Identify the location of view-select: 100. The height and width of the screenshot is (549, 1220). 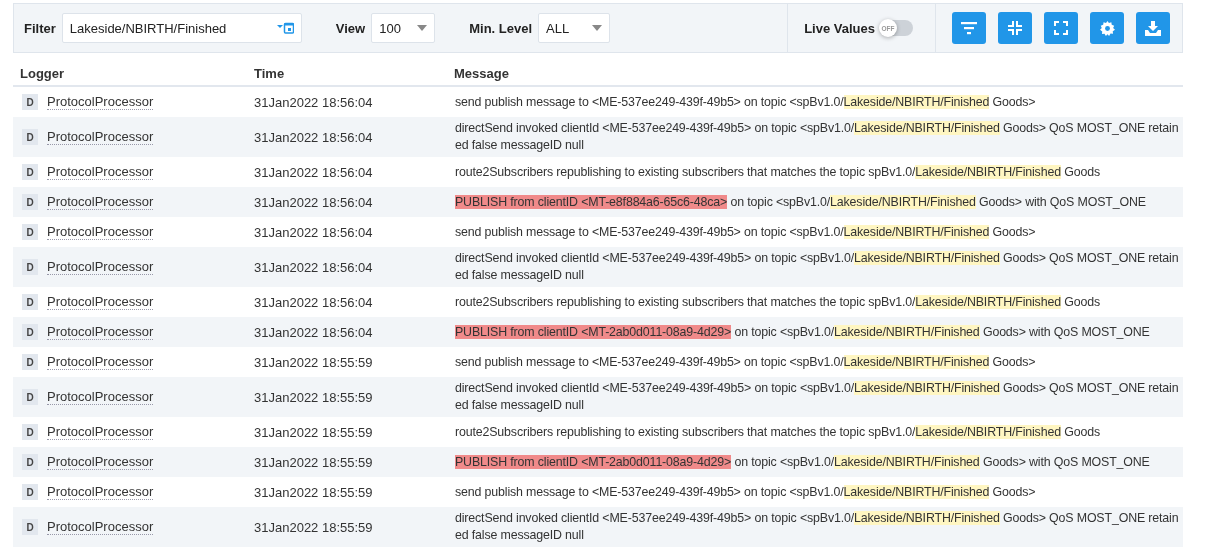
(403, 28).